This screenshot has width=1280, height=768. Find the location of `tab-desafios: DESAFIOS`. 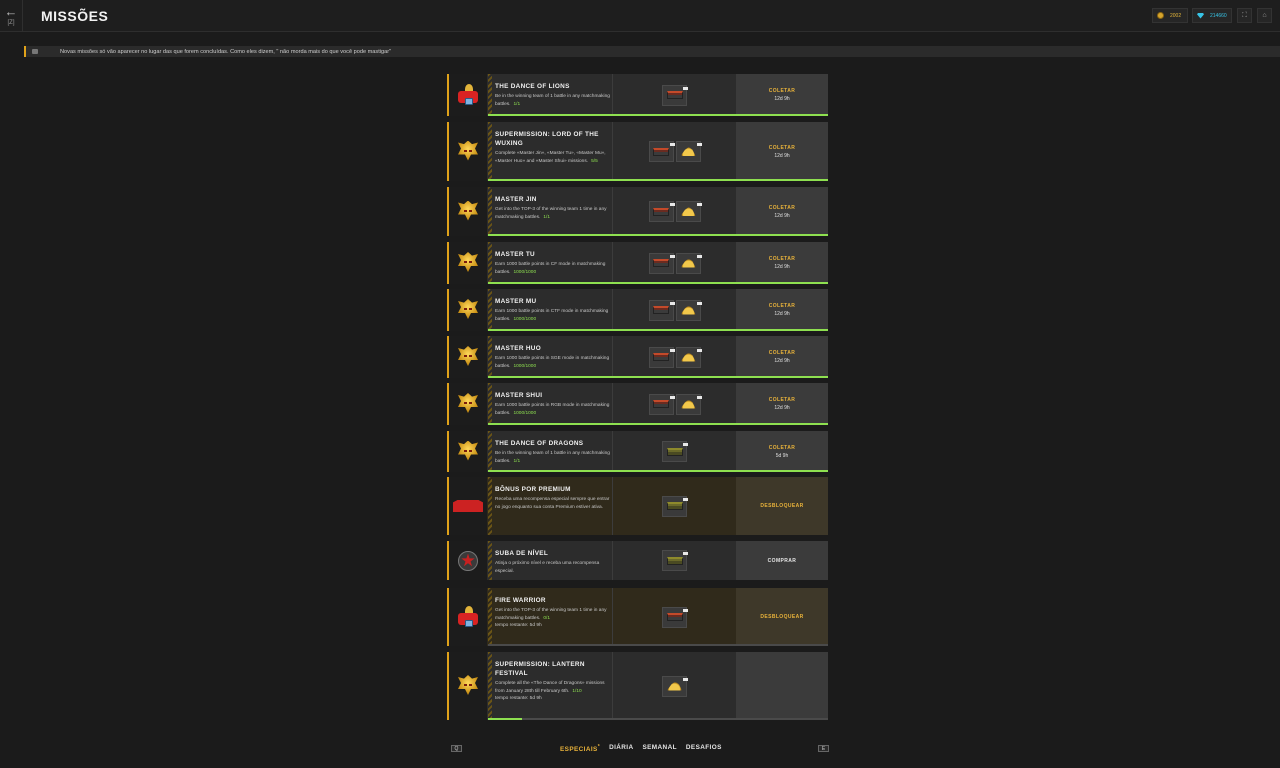

tab-desafios: DESAFIOS is located at coordinates (704, 748).